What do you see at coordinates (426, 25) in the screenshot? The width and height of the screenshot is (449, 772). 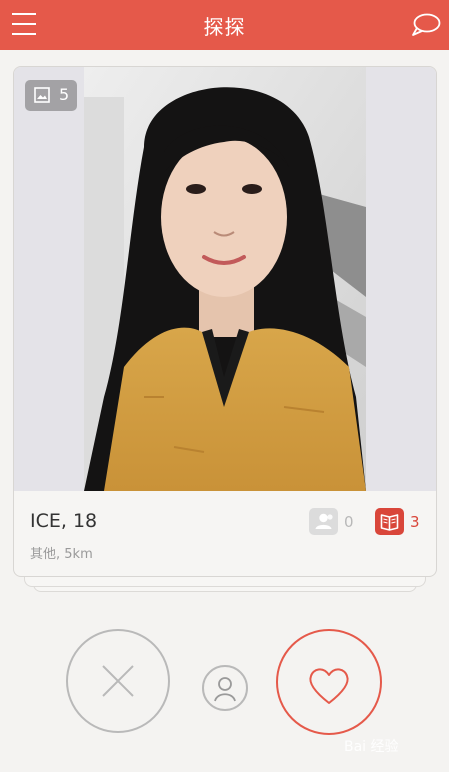 I see `chat-bubble-icon` at bounding box center [426, 25].